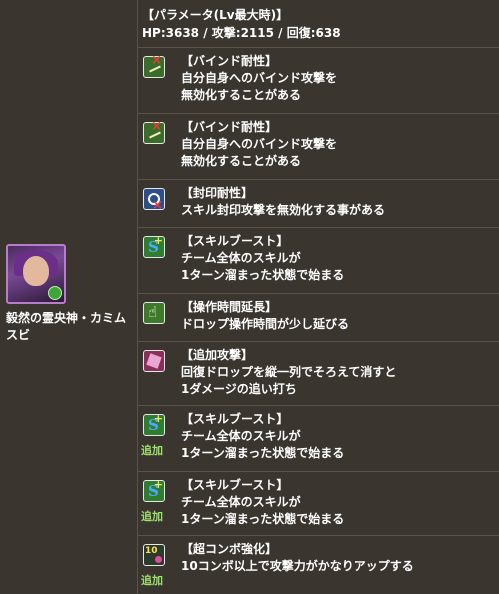  What do you see at coordinates (154, 200) in the screenshot?
I see `seal-resist-icon` at bounding box center [154, 200].